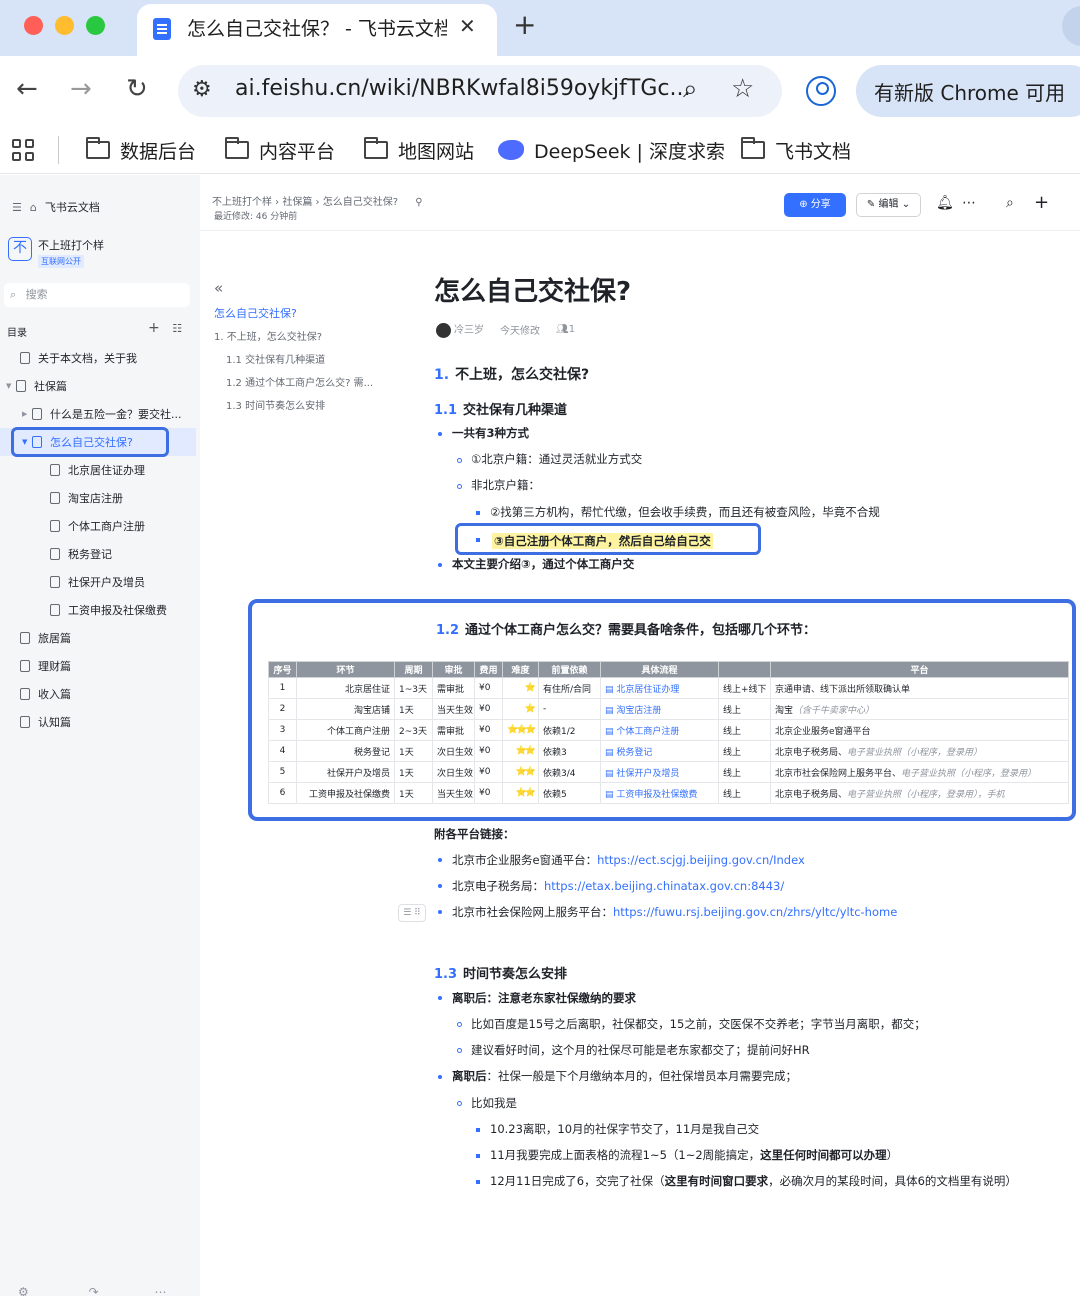  Describe the element at coordinates (177, 328) in the screenshot. I see `toc-settings-icon: ☷` at that location.